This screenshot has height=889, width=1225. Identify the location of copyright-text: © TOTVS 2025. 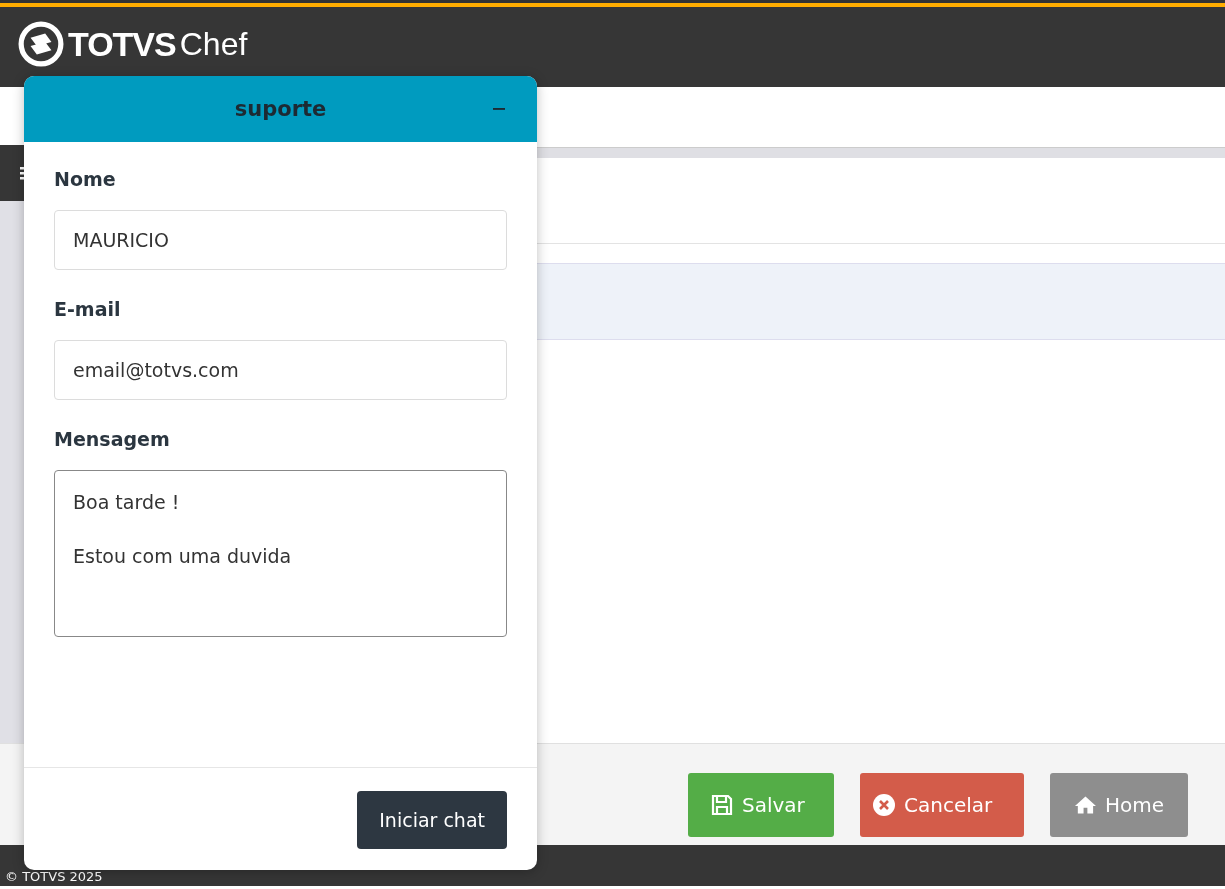
(54, 877).